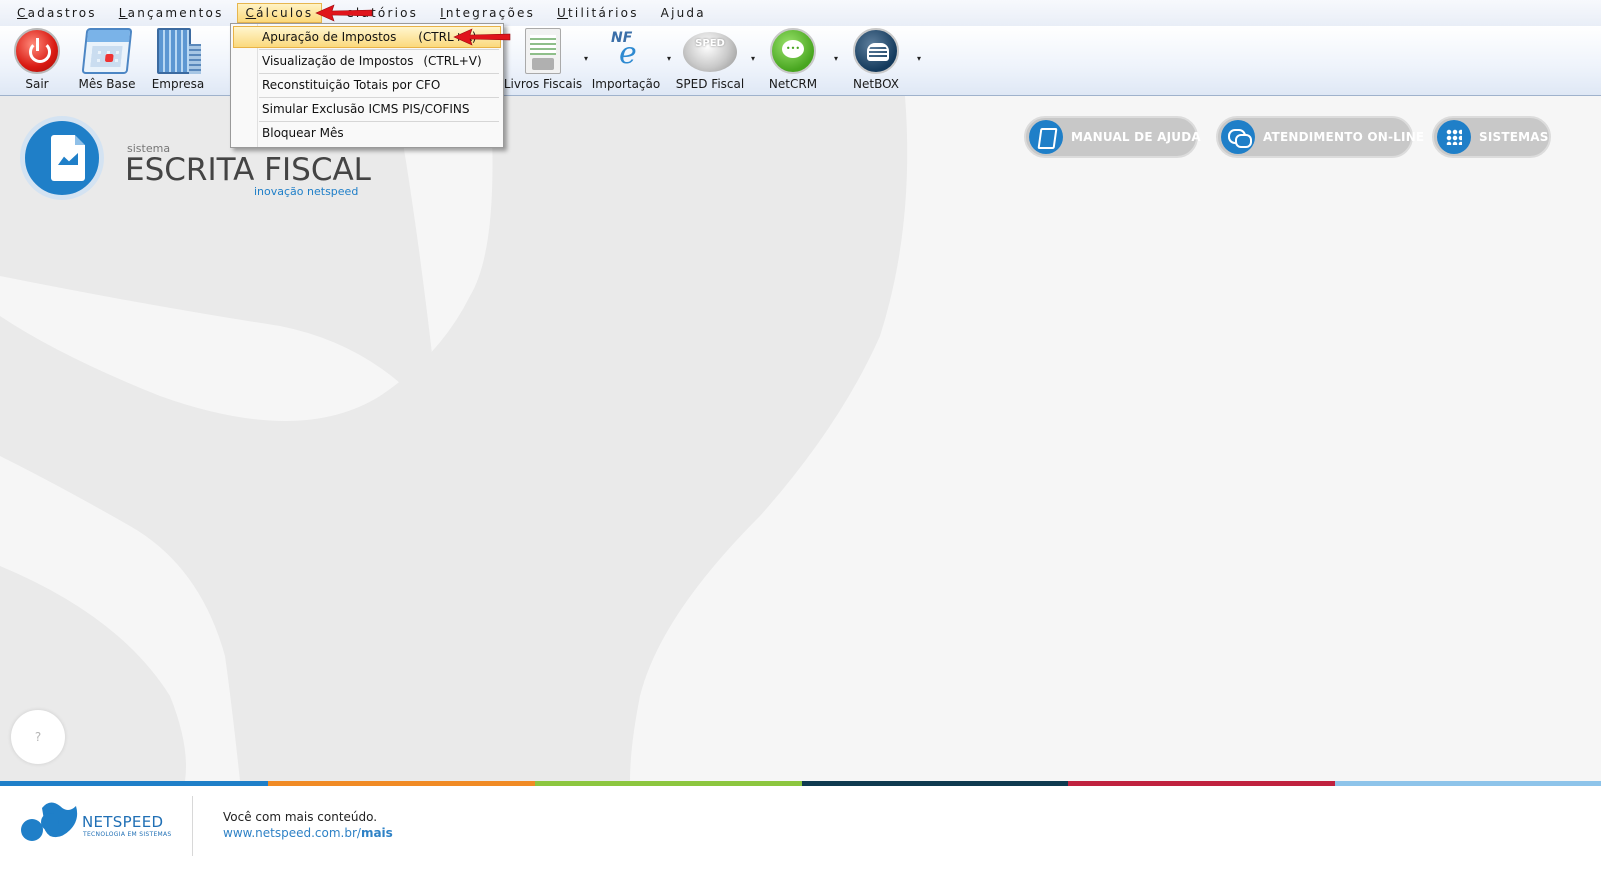 The width and height of the screenshot is (1601, 877). What do you see at coordinates (710, 52) in the screenshot?
I see `sped-icon` at bounding box center [710, 52].